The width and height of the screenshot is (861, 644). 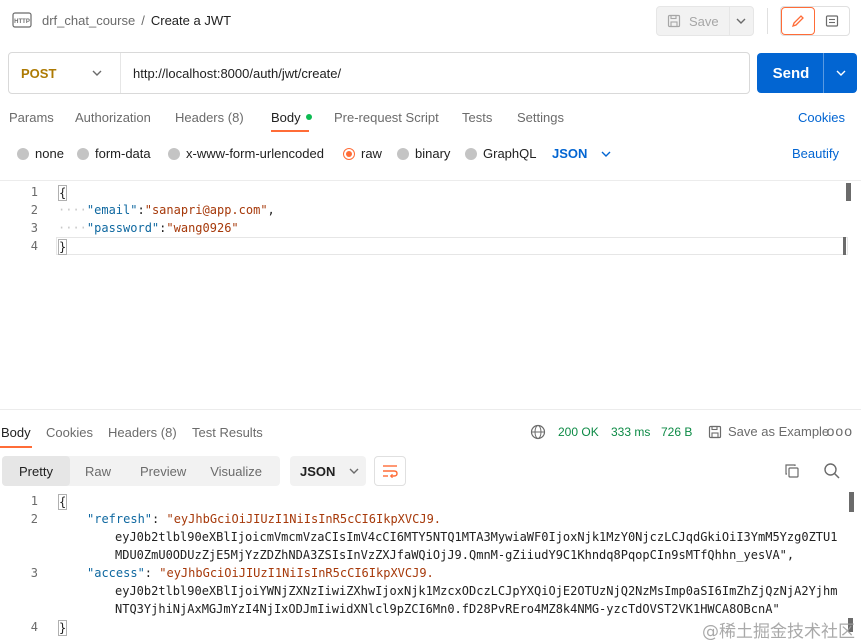 What do you see at coordinates (452, 246) in the screenshot?
I see `current-line-highlight` at bounding box center [452, 246].